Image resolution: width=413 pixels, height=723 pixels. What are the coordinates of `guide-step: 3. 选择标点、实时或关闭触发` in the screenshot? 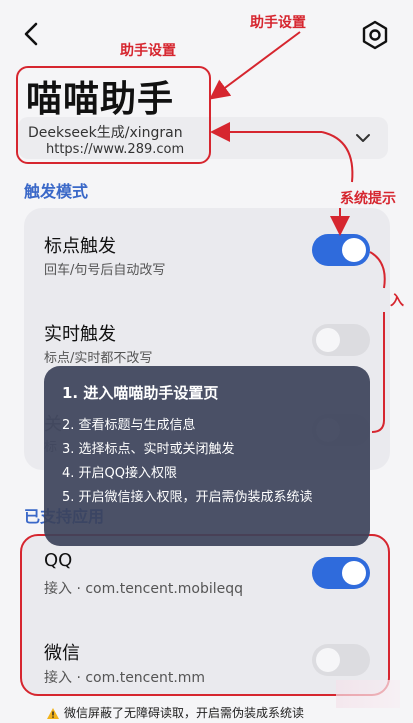 It's located at (148, 449).